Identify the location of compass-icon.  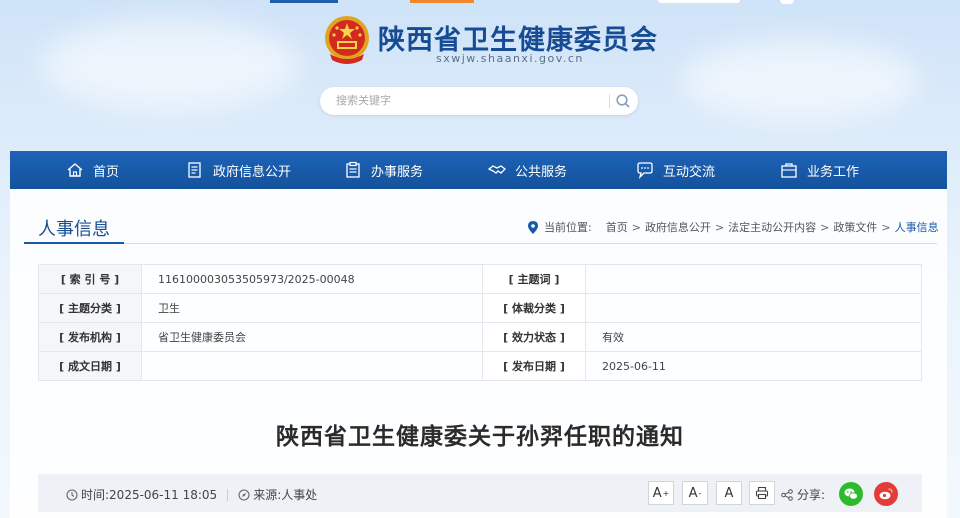
(244, 494).